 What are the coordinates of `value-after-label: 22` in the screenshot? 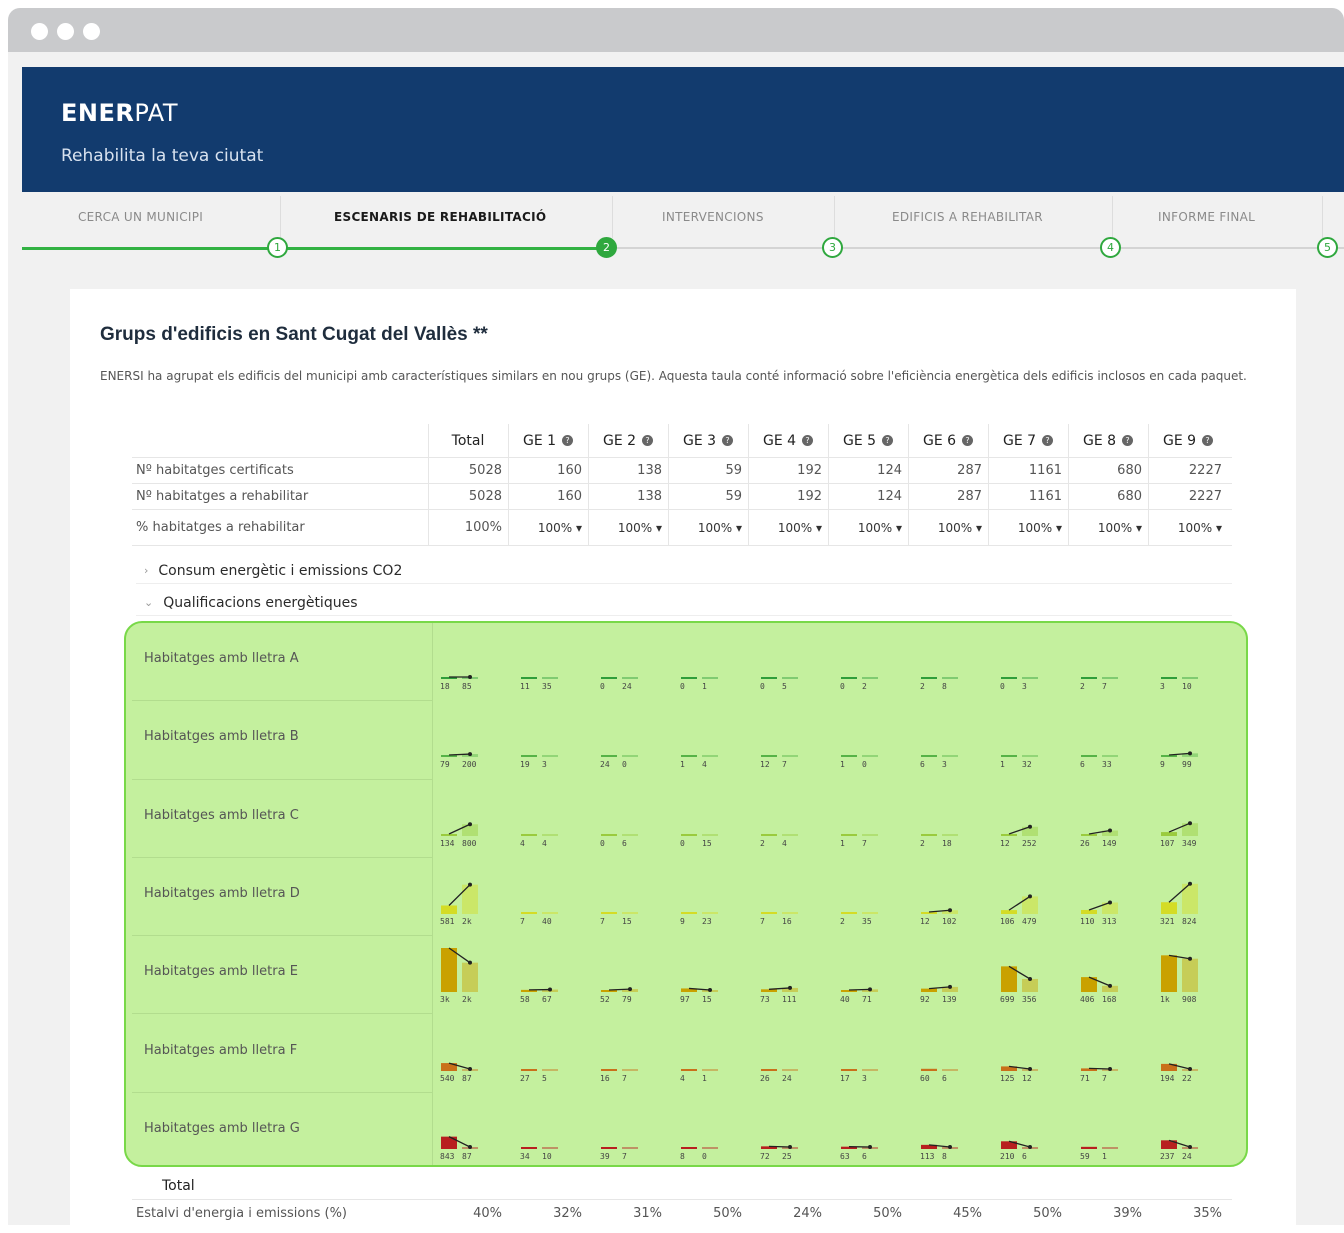 It's located at (1187, 1078).